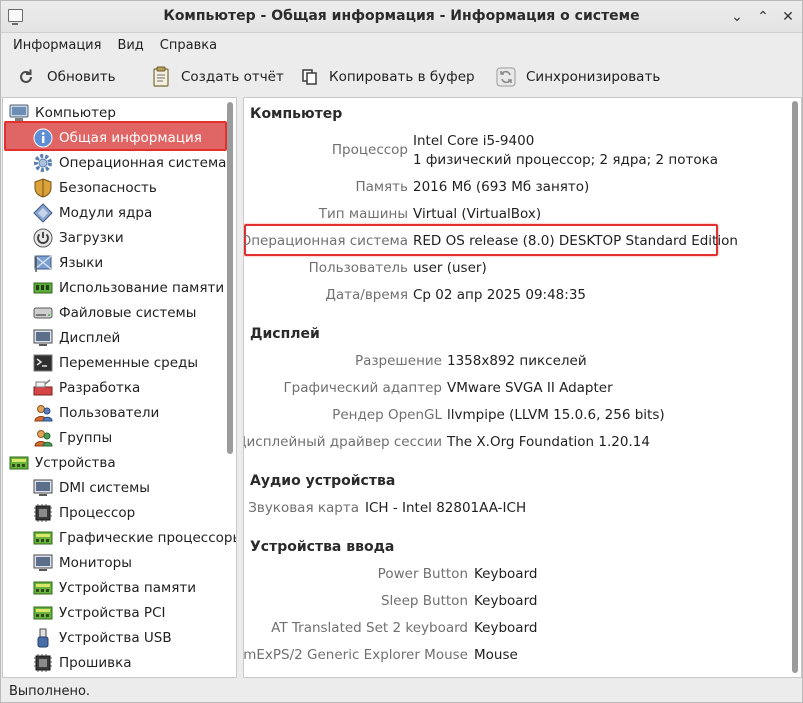 Image resolution: width=803 pixels, height=703 pixels. What do you see at coordinates (358, 268) in the screenshot?
I see `row-key: Пользователь` at bounding box center [358, 268].